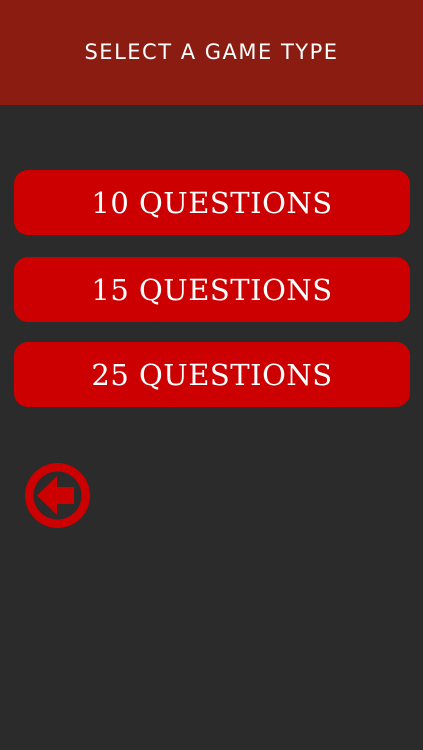 The image size is (423, 750). I want to click on option-label: 25 QUESTIONS, so click(212, 374).